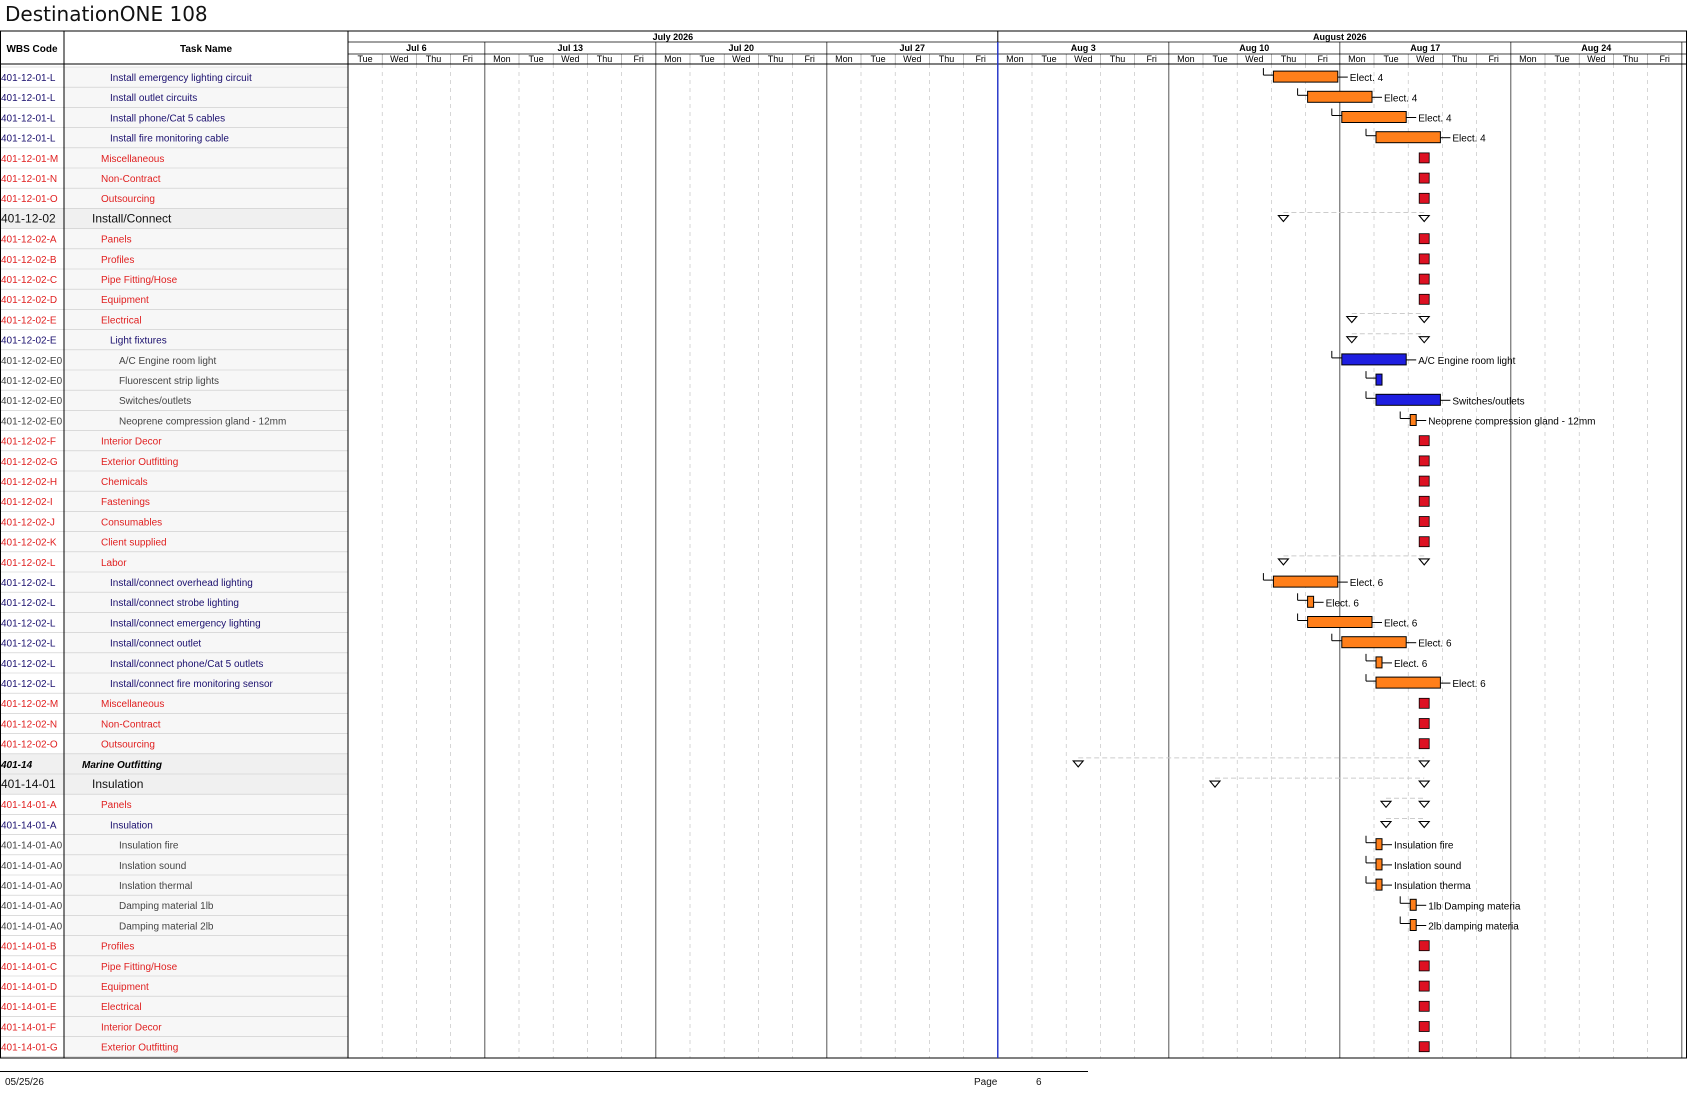  I want to click on week-label: Jul 13, so click(571, 48).